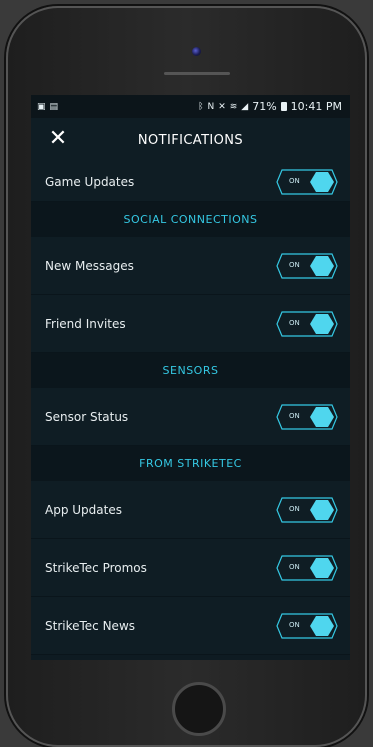 This screenshot has width=373, height=747. I want to click on nfc-icon: N, so click(211, 106).